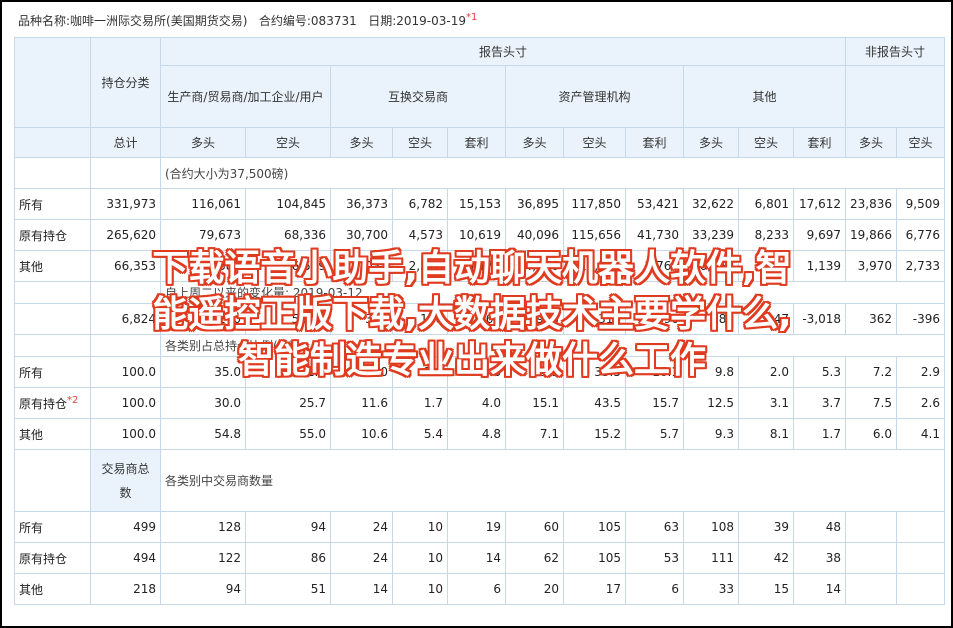 This screenshot has height=628, width=953. Describe the element at coordinates (52, 319) in the screenshot. I see `row-label` at that location.